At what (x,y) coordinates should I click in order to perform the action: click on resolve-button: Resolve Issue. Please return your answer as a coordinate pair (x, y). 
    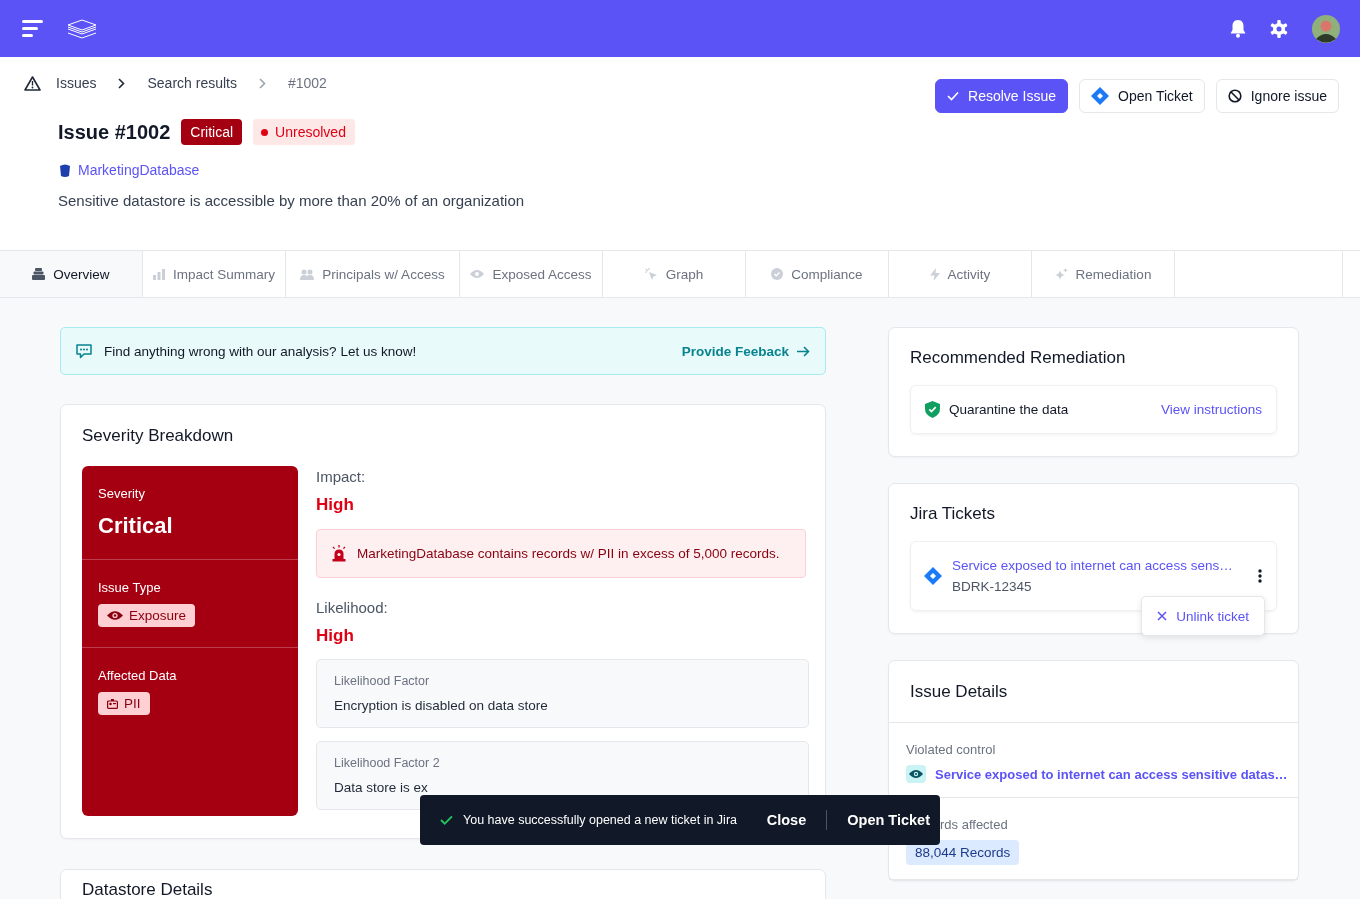
    Looking at the image, I should click on (1001, 96).